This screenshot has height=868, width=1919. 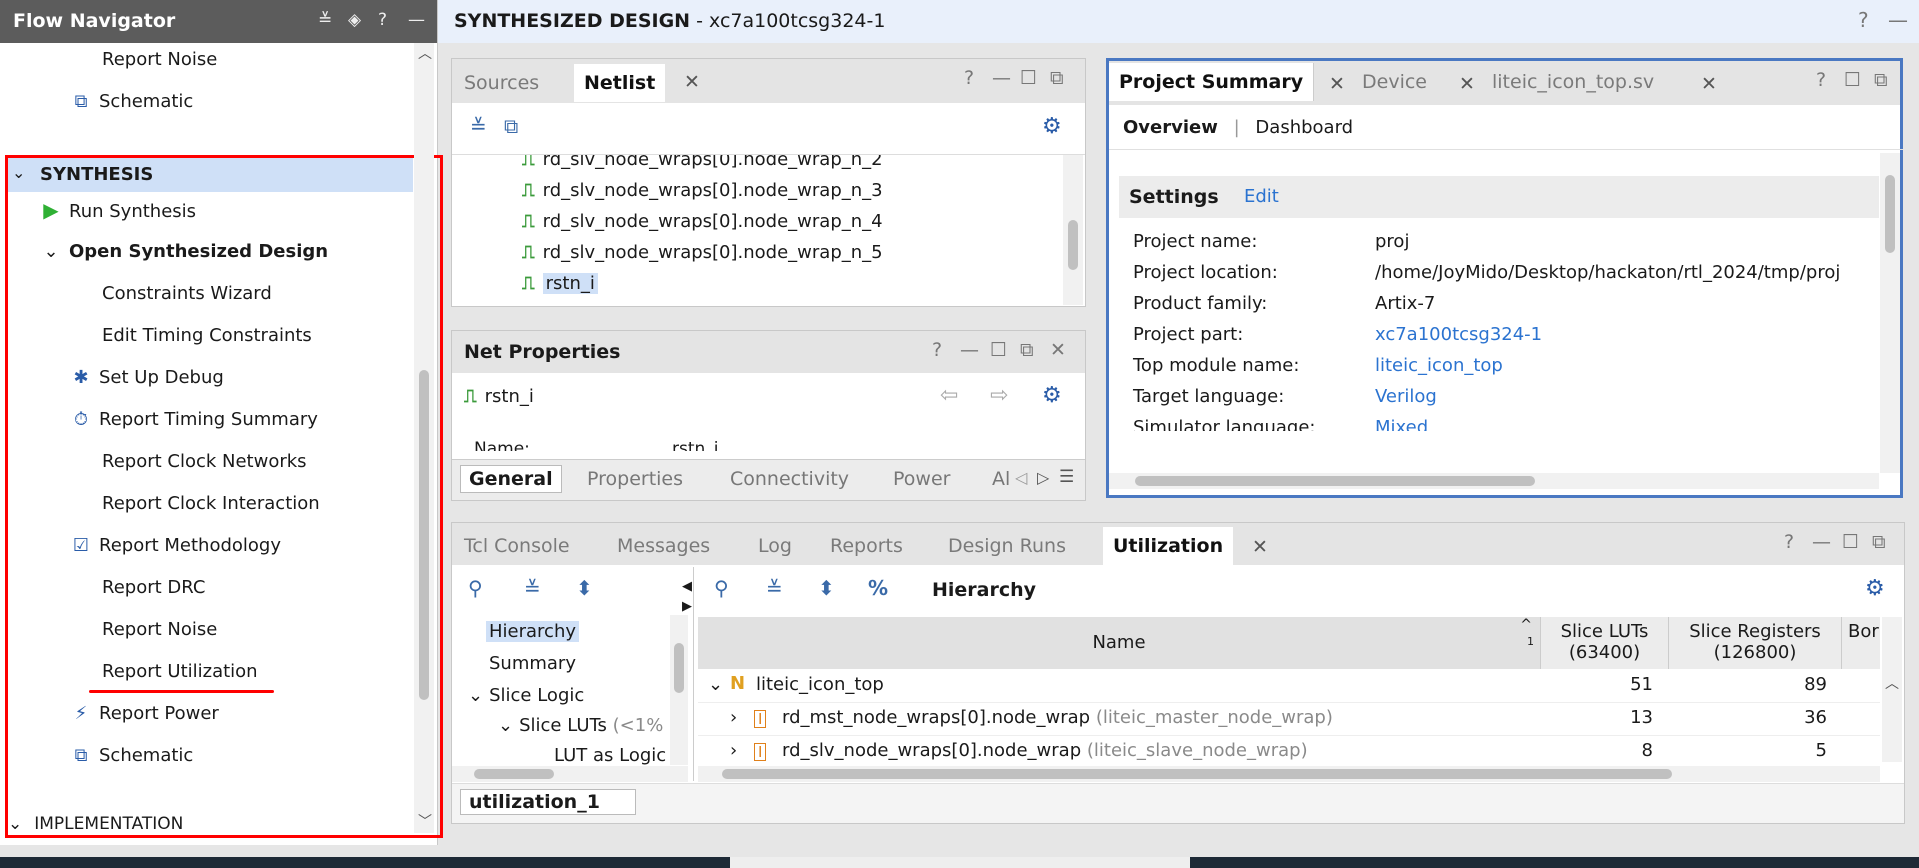 I want to click on schematic-icon: ⧉, so click(x=511, y=126).